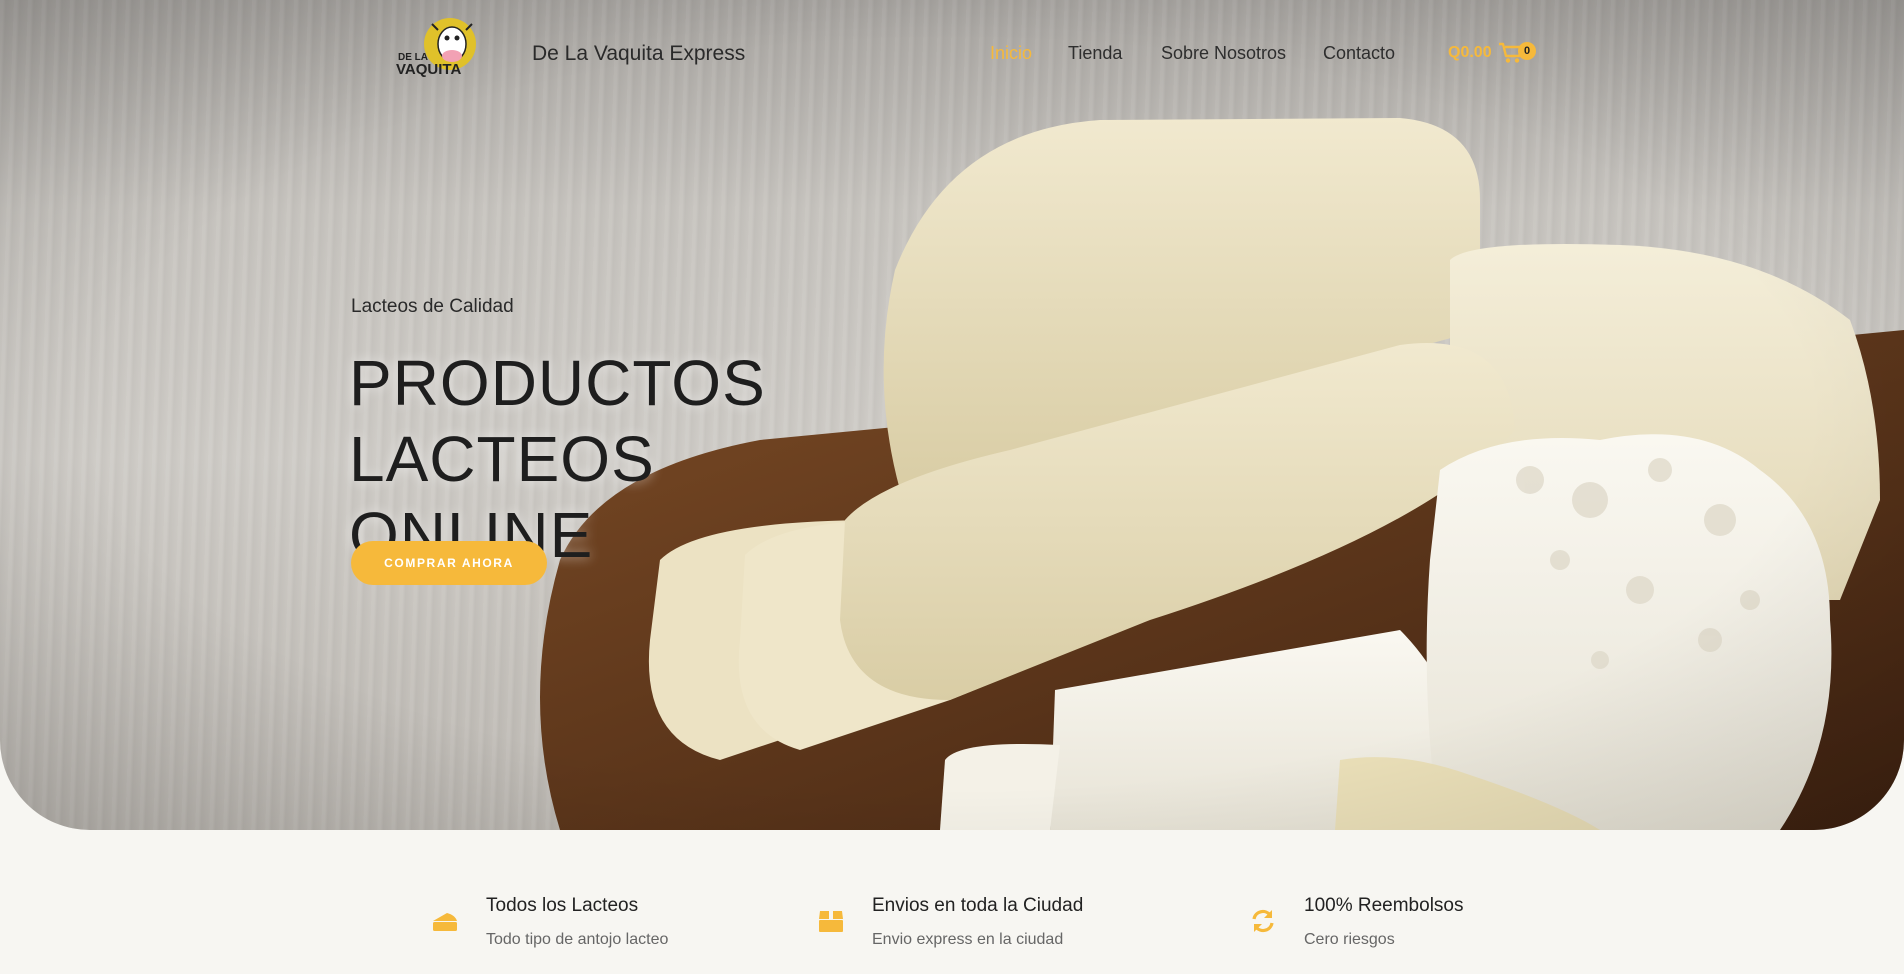  Describe the element at coordinates (1349, 939) in the screenshot. I see `feature-text: Cero riesgos` at that location.